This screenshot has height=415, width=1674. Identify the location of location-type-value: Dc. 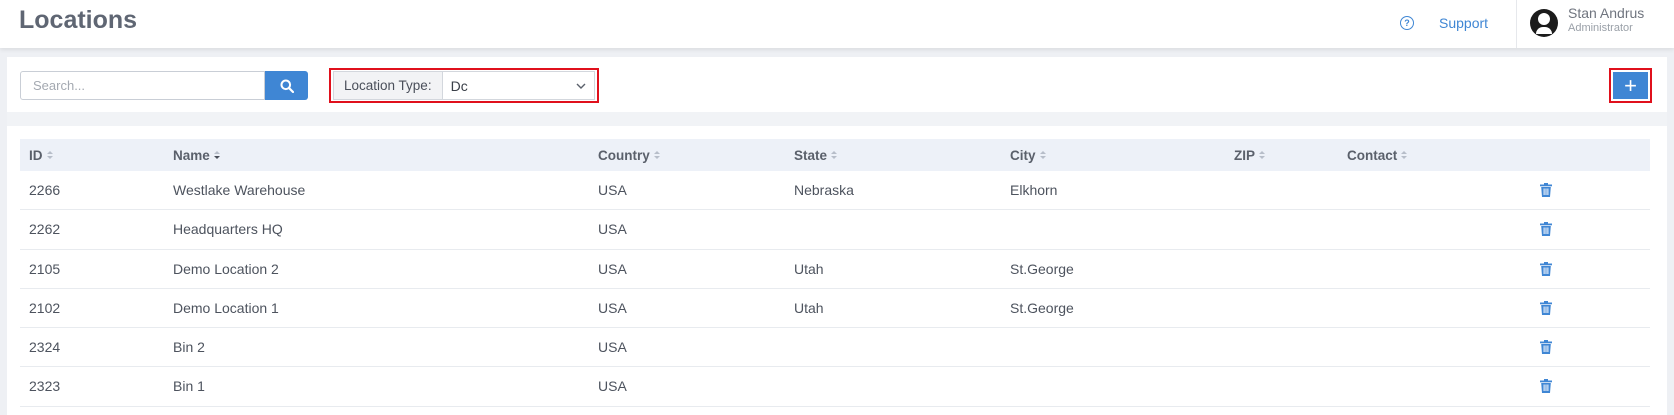
(459, 85).